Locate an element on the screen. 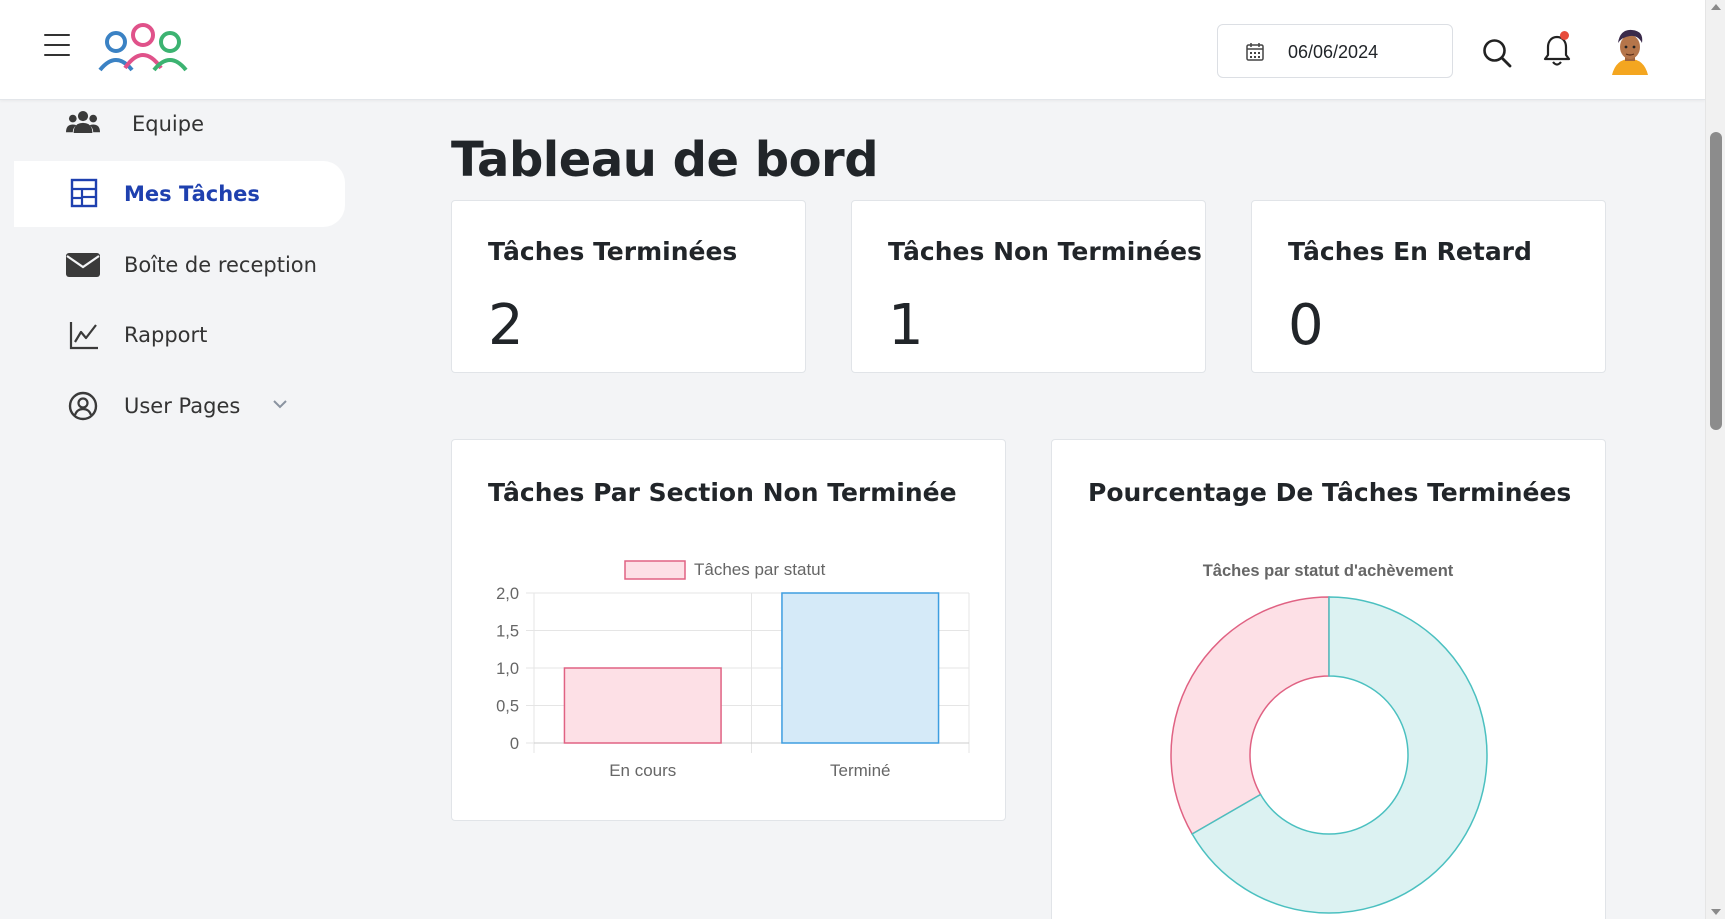 This screenshot has height=919, width=1725. stat-value: 1 is located at coordinates (906, 325).